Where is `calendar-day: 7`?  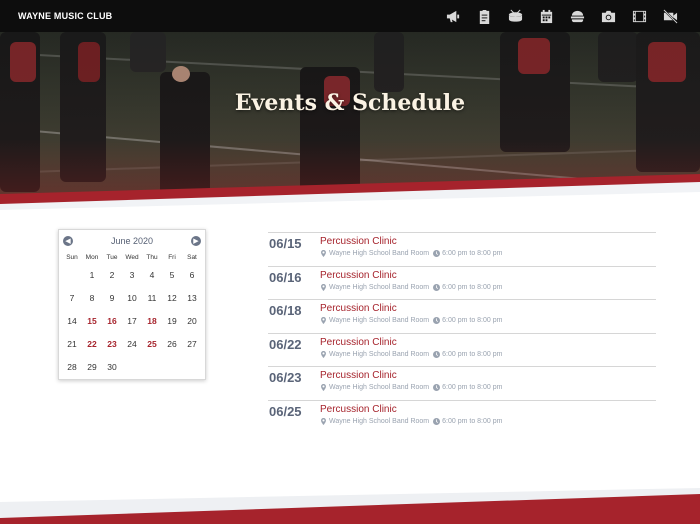 calendar-day: 7 is located at coordinates (72, 298).